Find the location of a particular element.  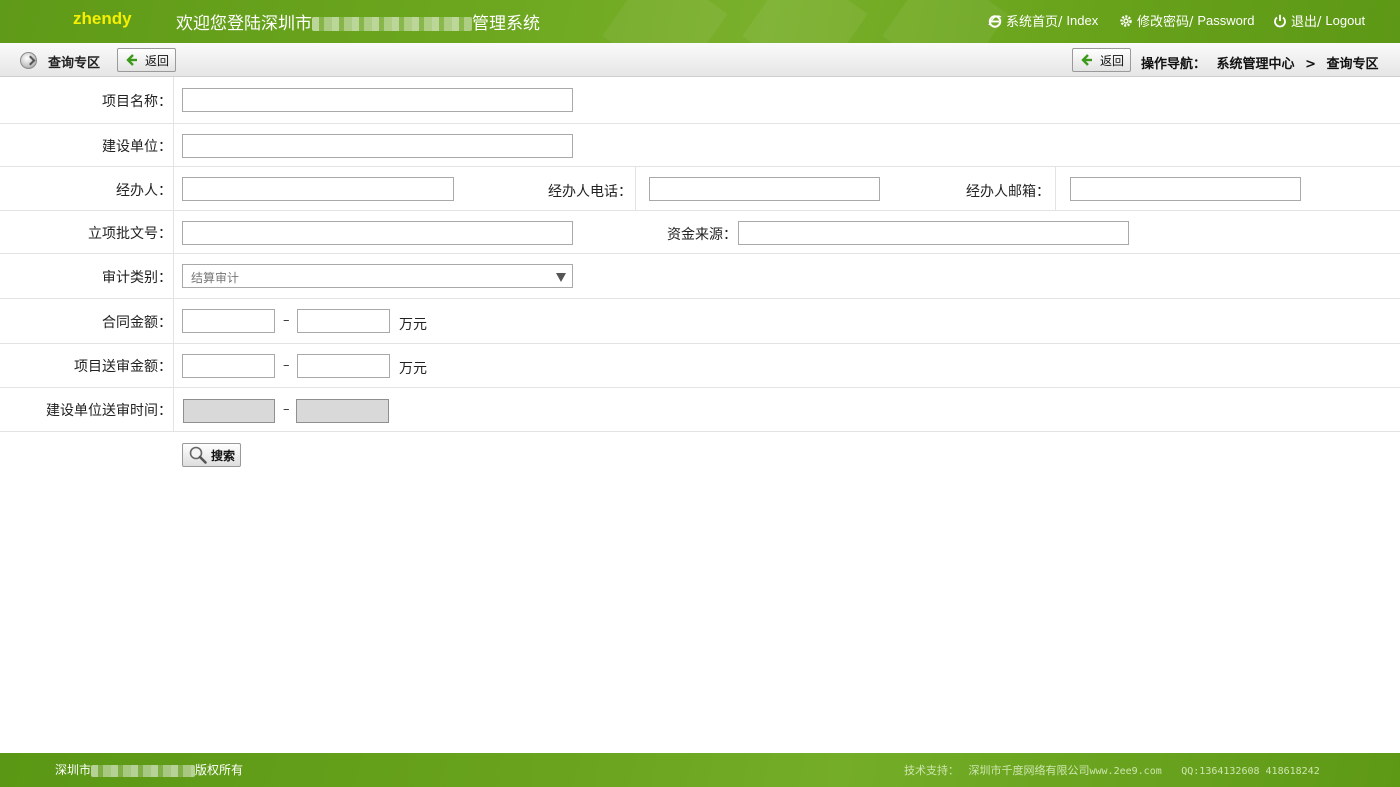

agent-label: 经办人： is located at coordinates (144, 191).